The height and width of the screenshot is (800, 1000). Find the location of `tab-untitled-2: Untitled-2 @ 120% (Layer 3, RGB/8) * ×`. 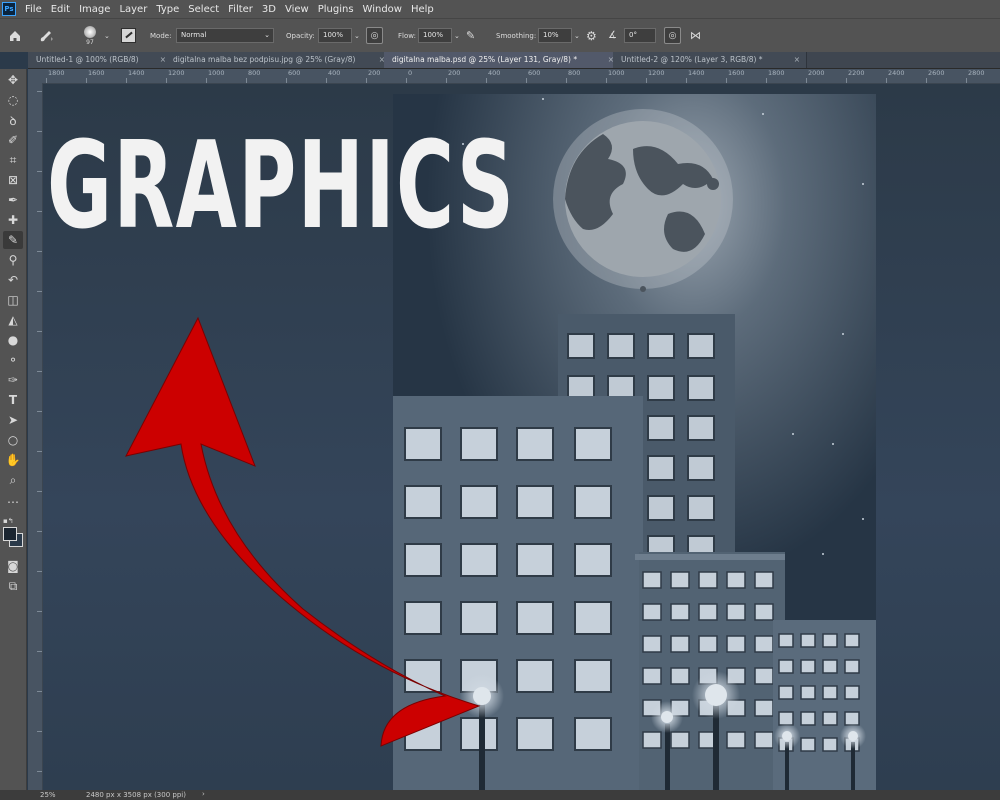

tab-untitled-2: Untitled-2 @ 120% (Layer 3, RGB/8) * × is located at coordinates (710, 60).